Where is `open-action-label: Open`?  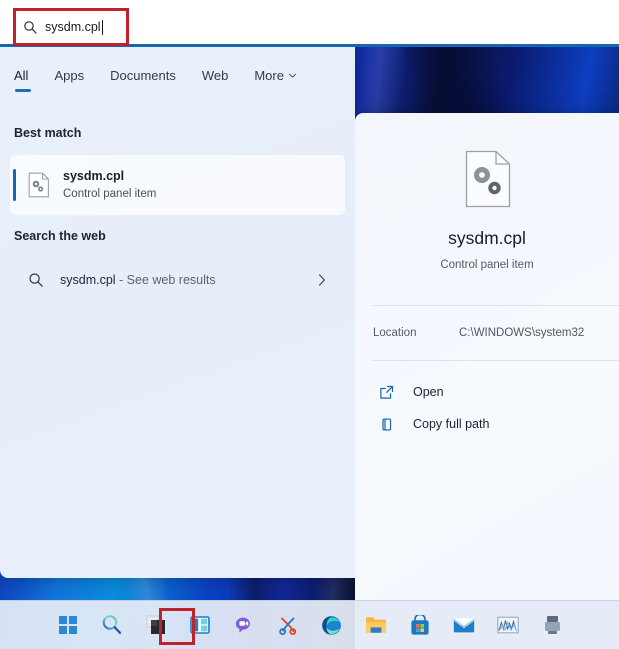 open-action-label: Open is located at coordinates (428, 392).